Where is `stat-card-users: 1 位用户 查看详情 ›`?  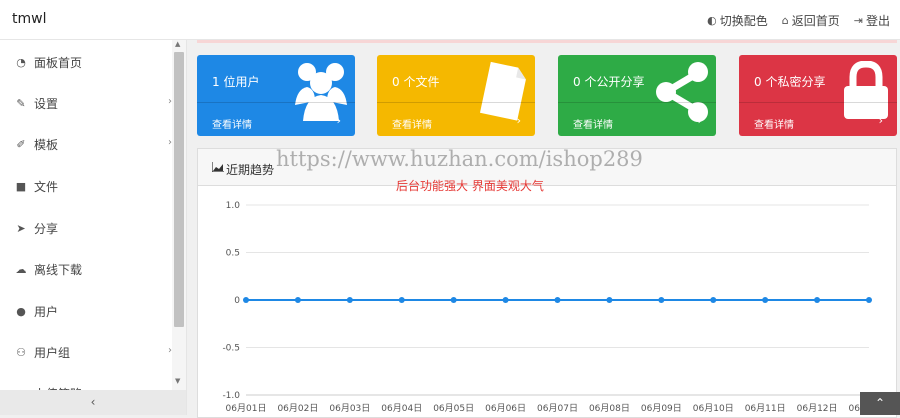
stat-card-users: 1 位用户 查看详情 › is located at coordinates (276, 95).